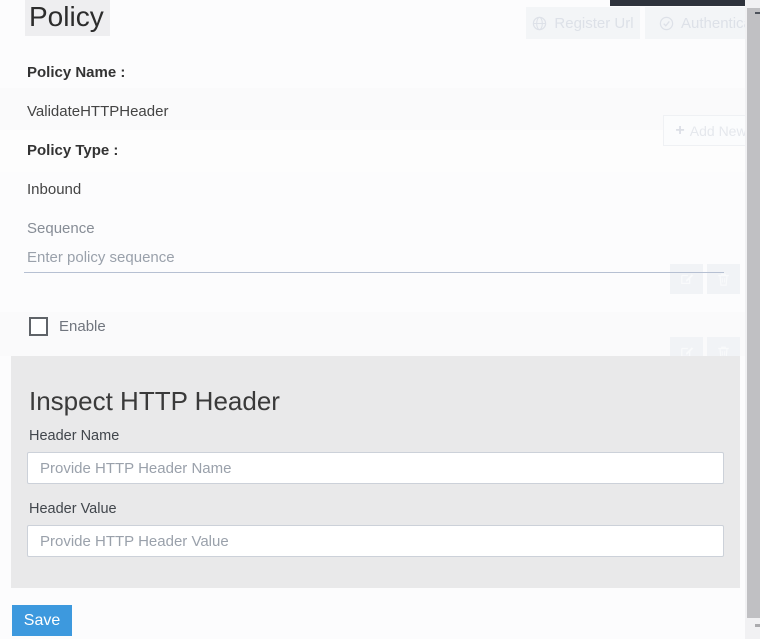 This screenshot has height=639, width=760. I want to click on policy-type-label: Policy Type :, so click(73, 150).